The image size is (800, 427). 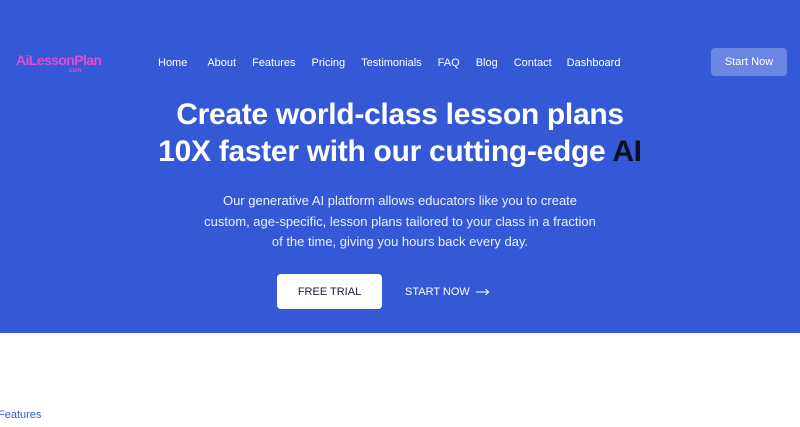 What do you see at coordinates (482, 292) in the screenshot?
I see `arrow-right-icon` at bounding box center [482, 292].